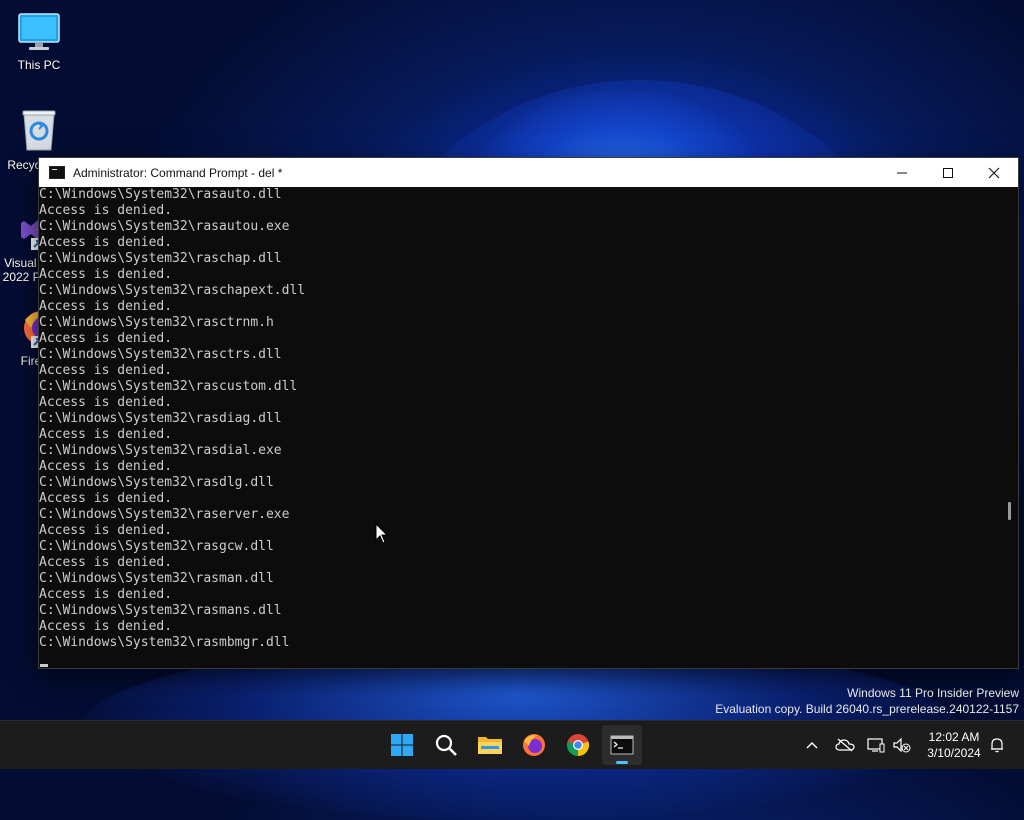 This screenshot has width=1024, height=820. I want to click on firefox-icon, so click(534, 745).